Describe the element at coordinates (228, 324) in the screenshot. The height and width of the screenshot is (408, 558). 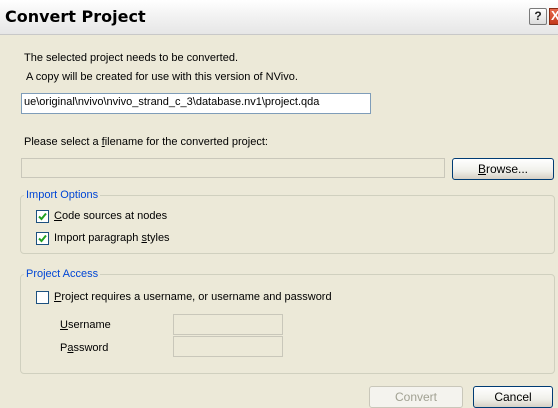
I see `username-input` at that location.